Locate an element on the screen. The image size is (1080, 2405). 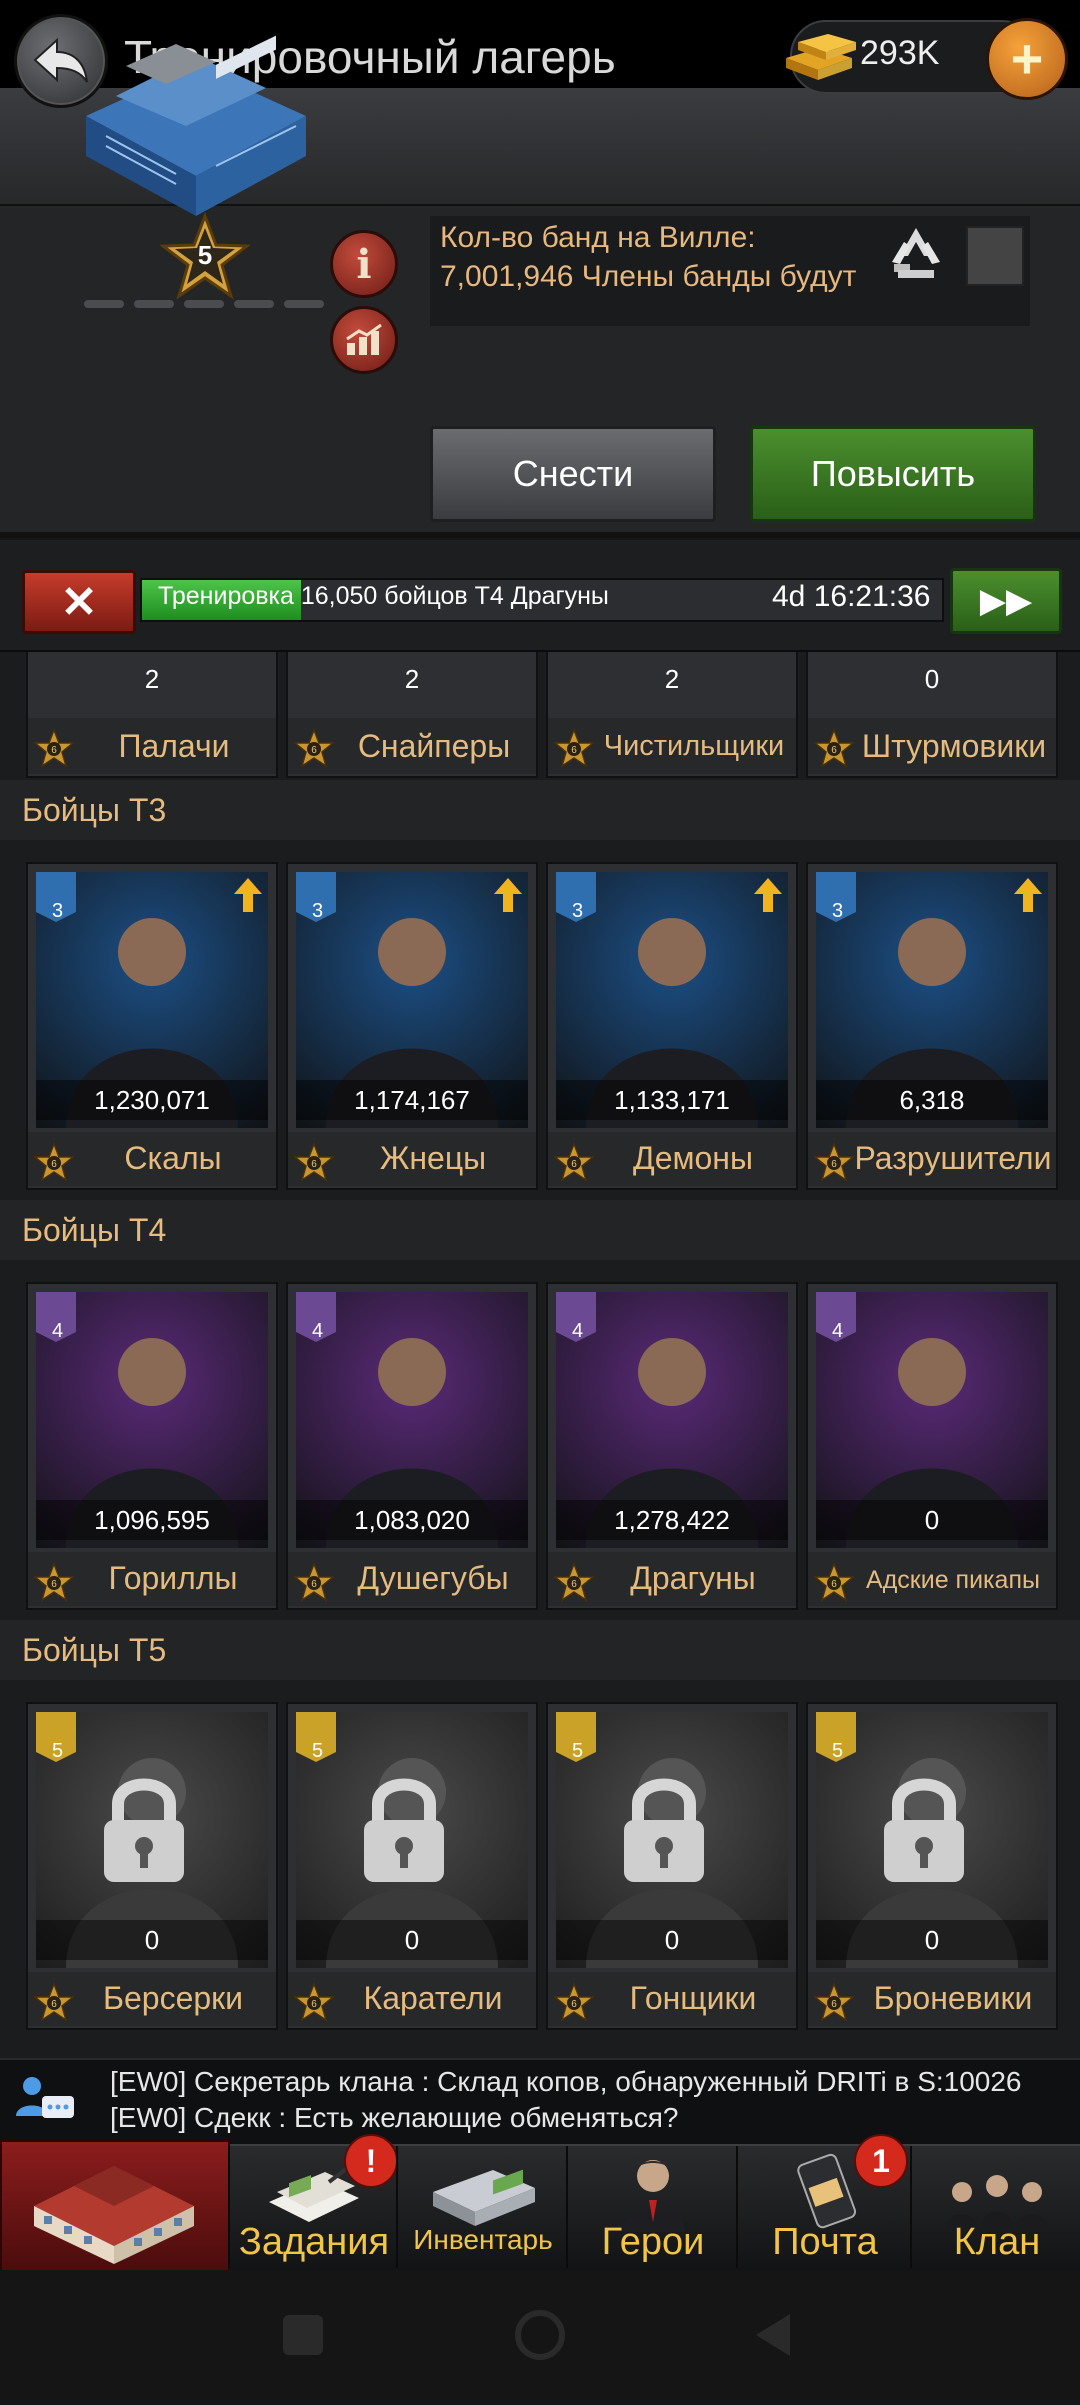
nav-clan-button: Клан is located at coordinates (995, 2207).